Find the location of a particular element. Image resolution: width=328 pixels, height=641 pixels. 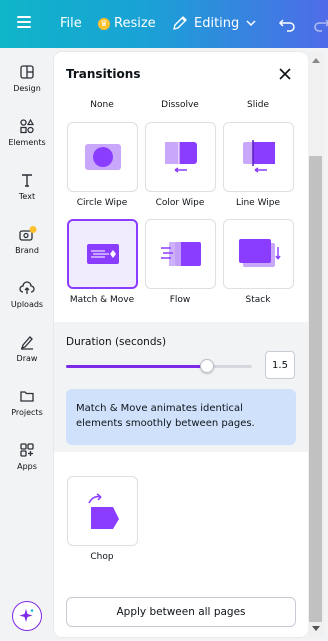

sidebar-item-apps: Apps is located at coordinates (27, 456).